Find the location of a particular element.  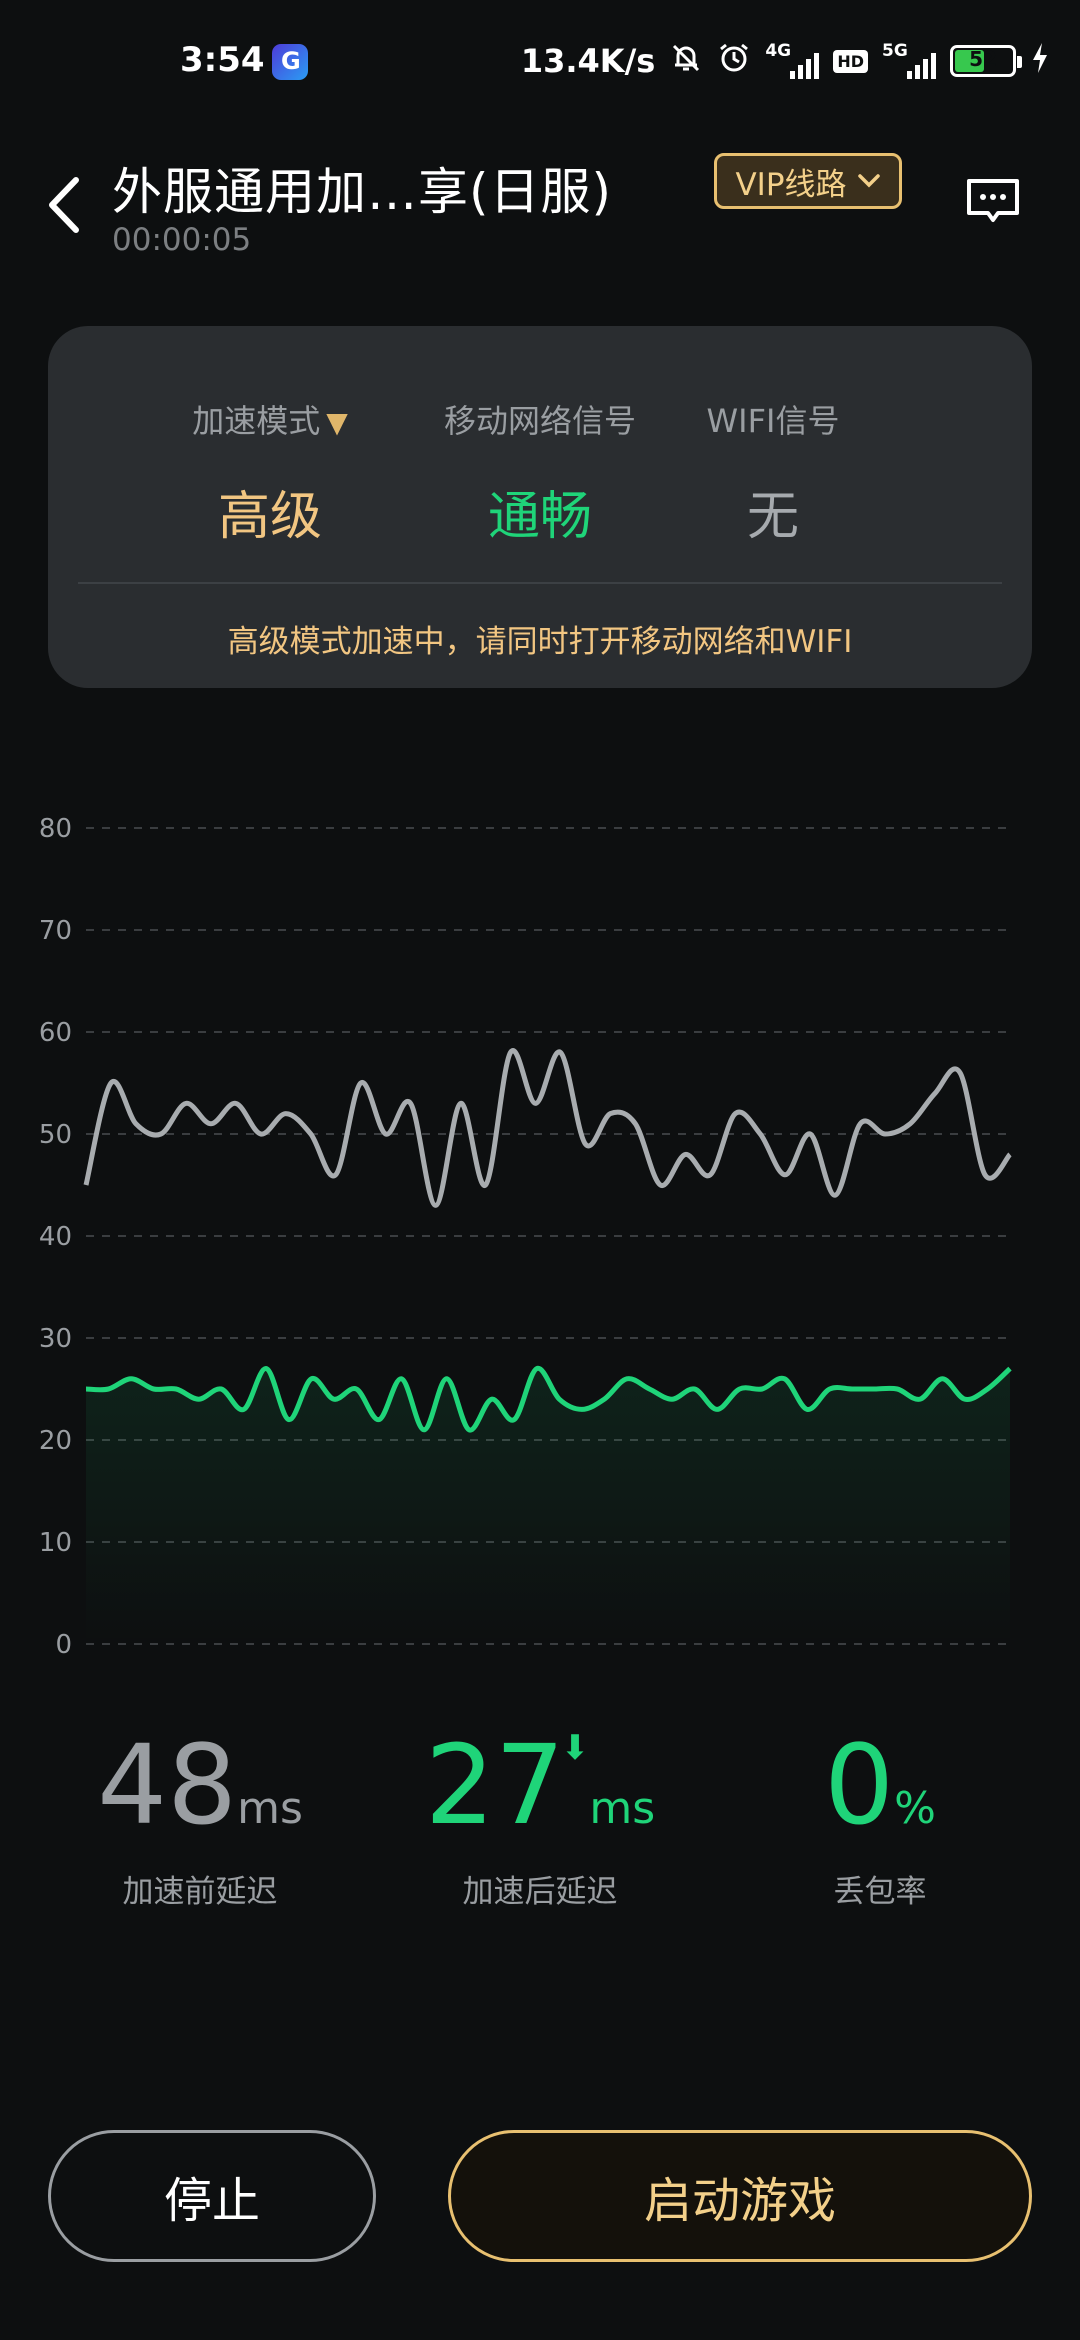

status-indicators: 13.4K/s 4G HD 5G 52 is located at coordinates (785, 61).